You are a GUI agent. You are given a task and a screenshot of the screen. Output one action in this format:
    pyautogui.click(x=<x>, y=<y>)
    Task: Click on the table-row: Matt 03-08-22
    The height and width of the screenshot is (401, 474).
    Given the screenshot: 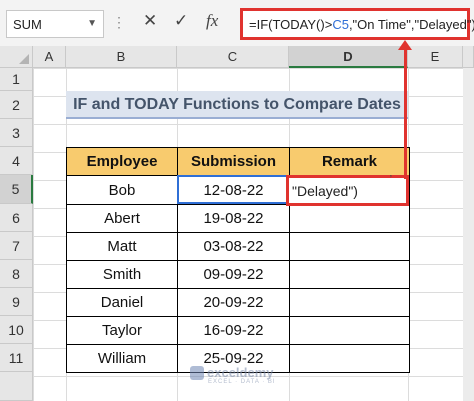 What is the action you would take?
    pyautogui.click(x=238, y=246)
    